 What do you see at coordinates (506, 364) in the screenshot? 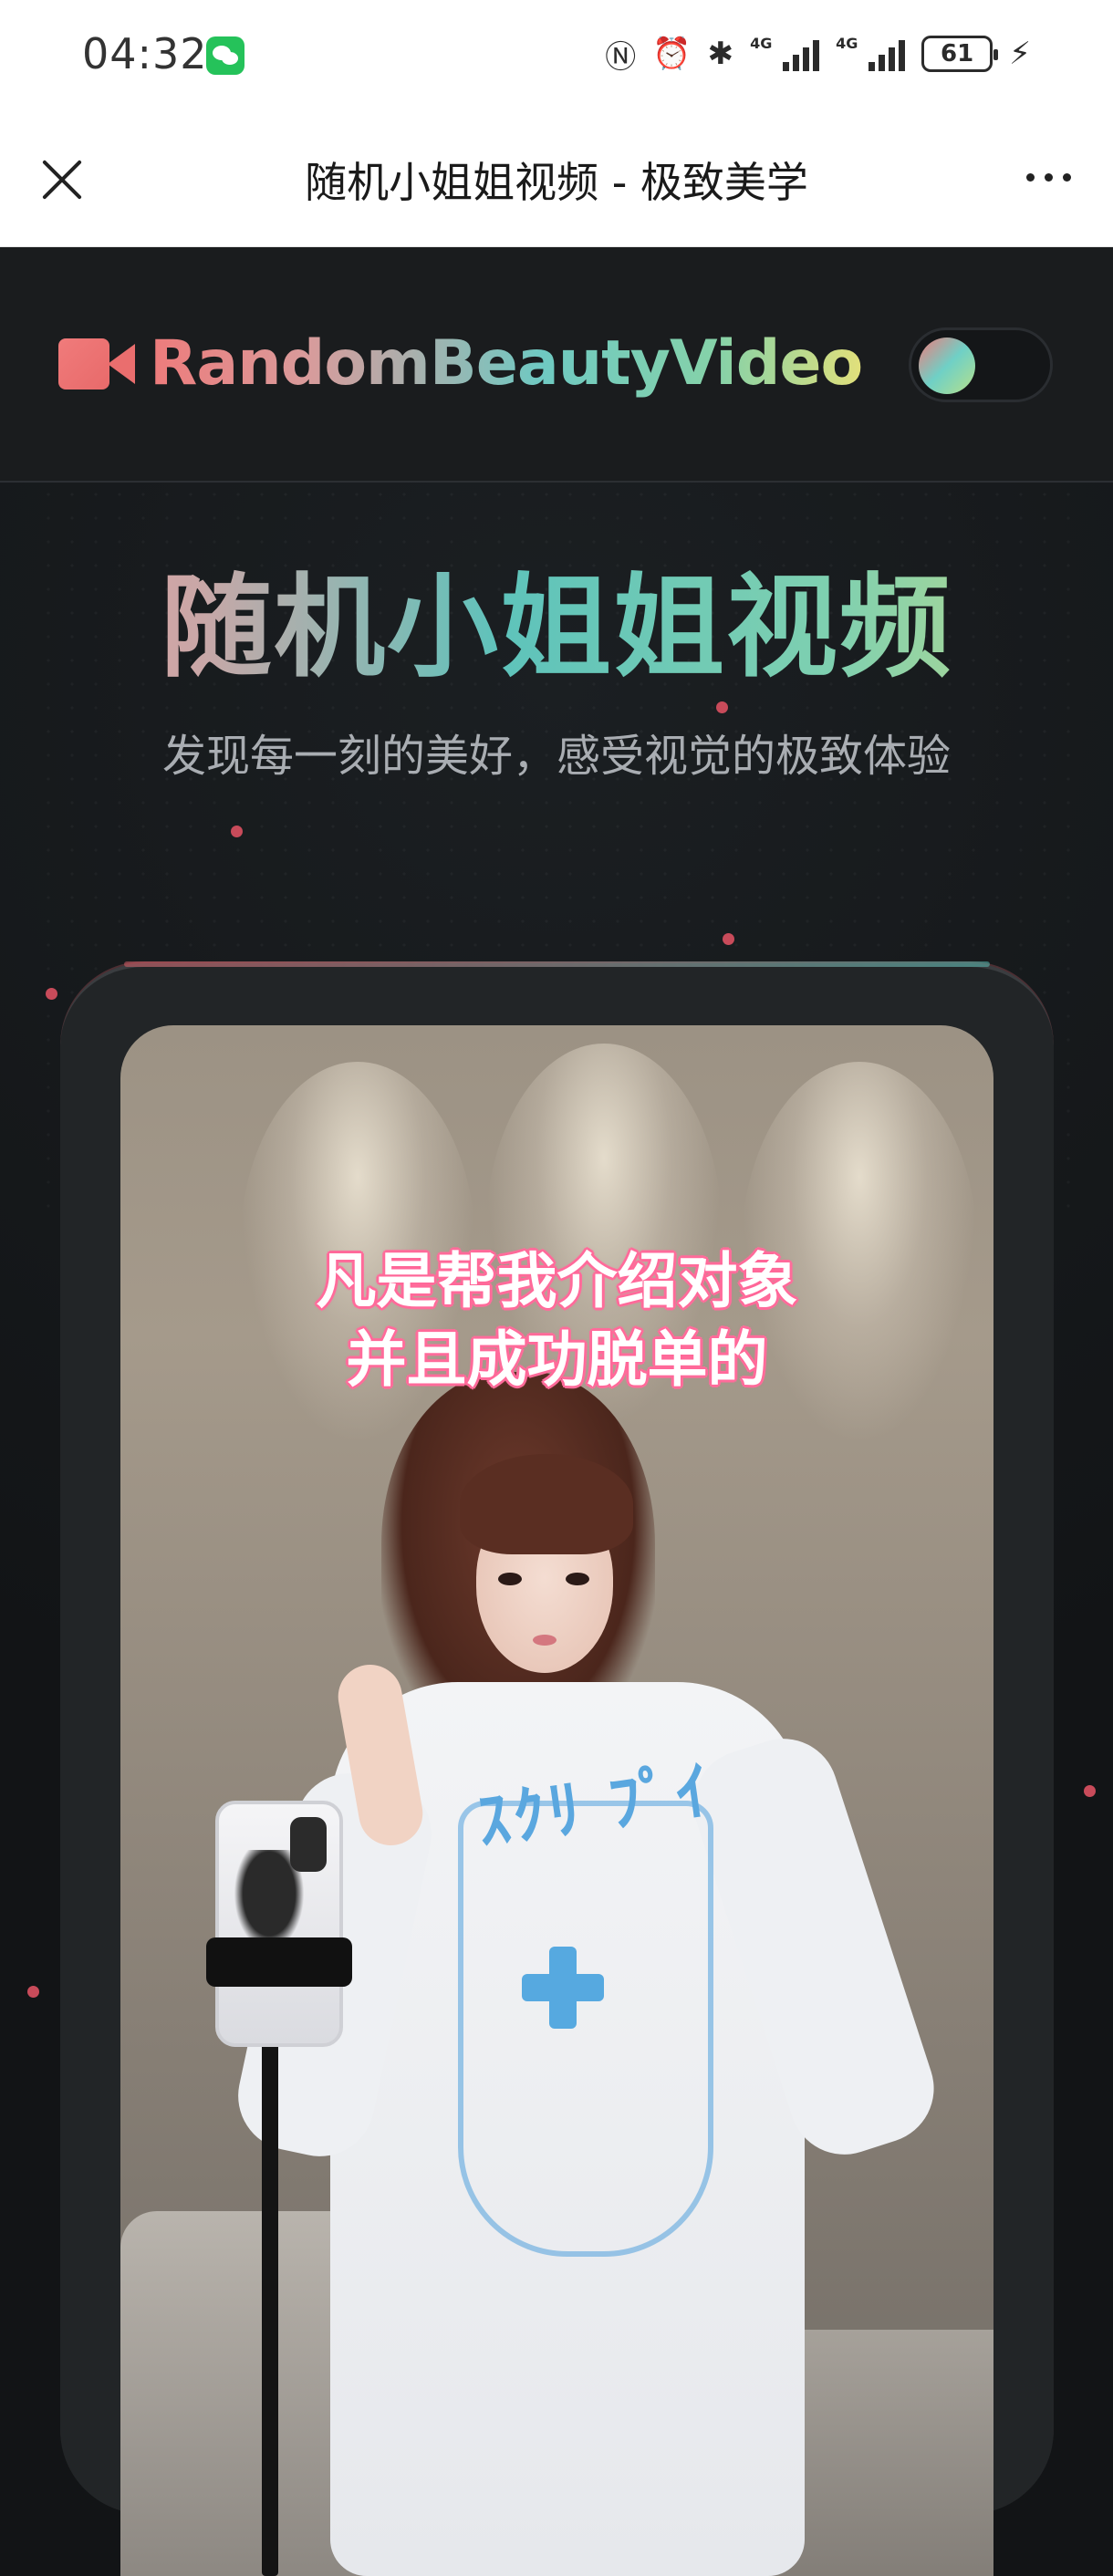
I see `site-logo: RandomBeautyVideo` at bounding box center [506, 364].